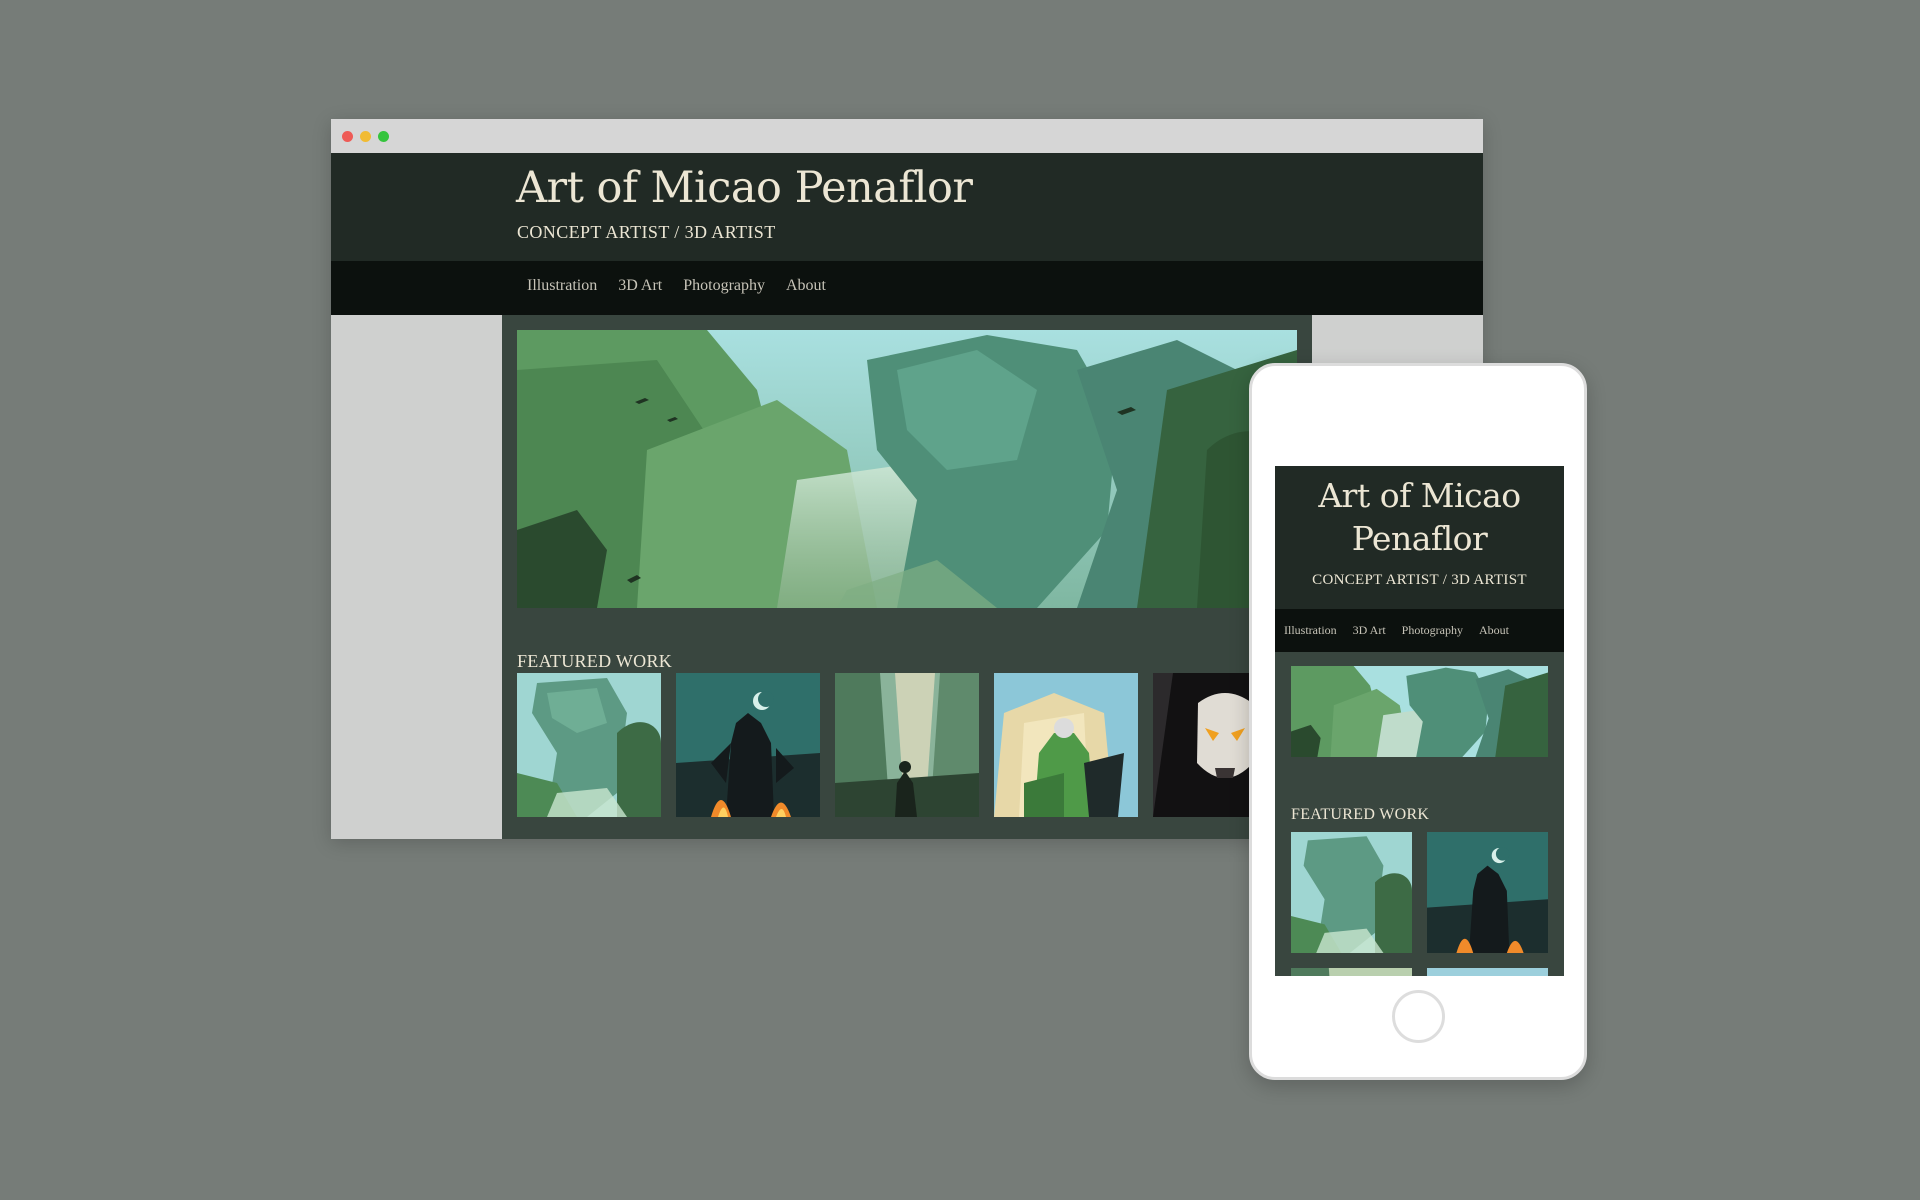  Describe the element at coordinates (1419, 580) in the screenshot. I see `mobile-site-tagline: CONCEPT ARTIST / 3D ARTIST` at that location.